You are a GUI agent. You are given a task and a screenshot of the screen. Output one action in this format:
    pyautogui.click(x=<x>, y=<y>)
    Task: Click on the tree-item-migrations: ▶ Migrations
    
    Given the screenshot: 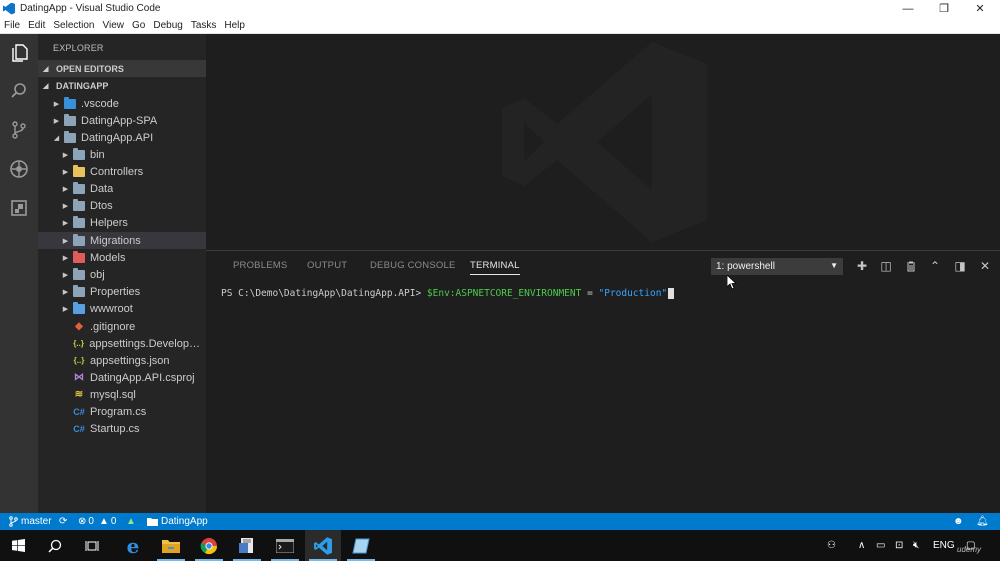 What is the action you would take?
    pyautogui.click(x=122, y=240)
    